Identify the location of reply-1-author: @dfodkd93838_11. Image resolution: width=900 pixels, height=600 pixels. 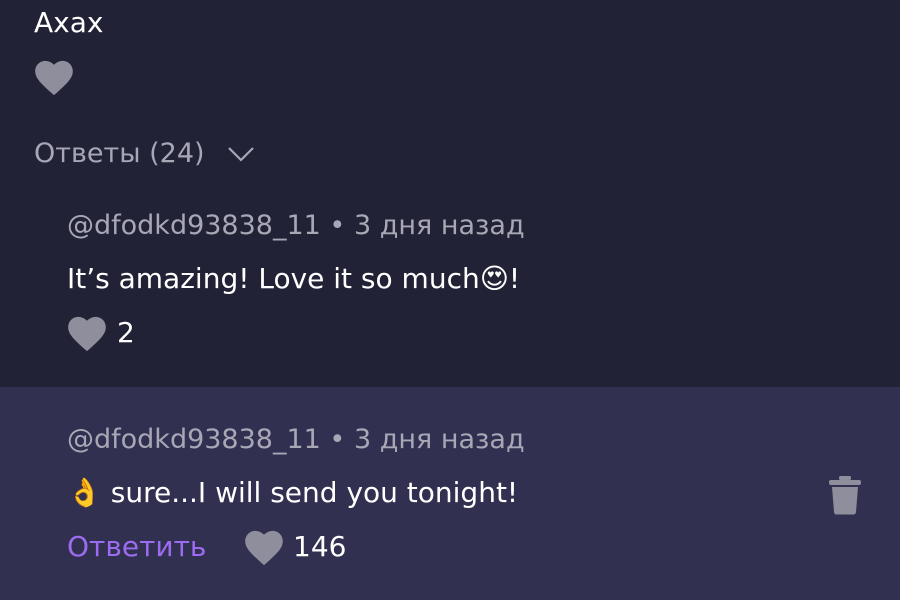
(194, 225).